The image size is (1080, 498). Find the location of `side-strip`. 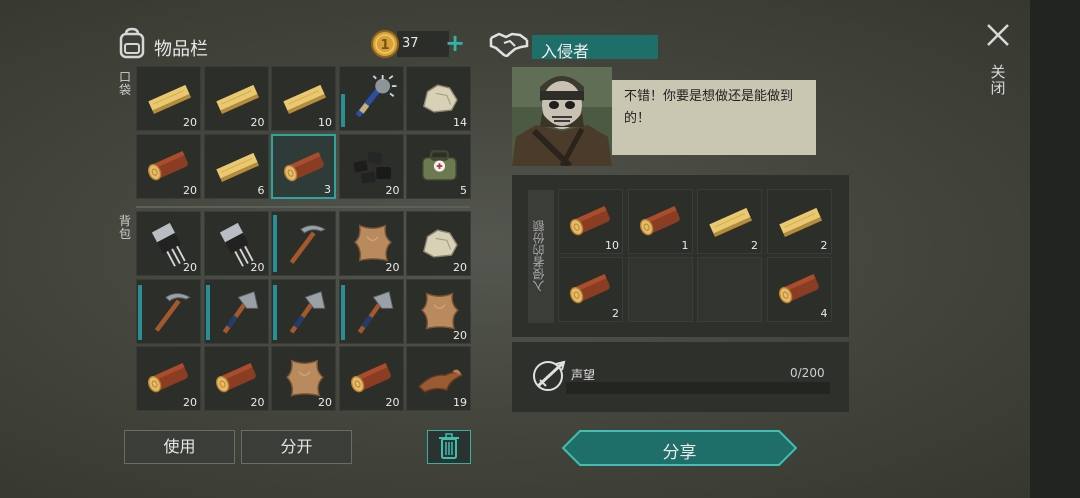

side-strip is located at coordinates (1055, 249).